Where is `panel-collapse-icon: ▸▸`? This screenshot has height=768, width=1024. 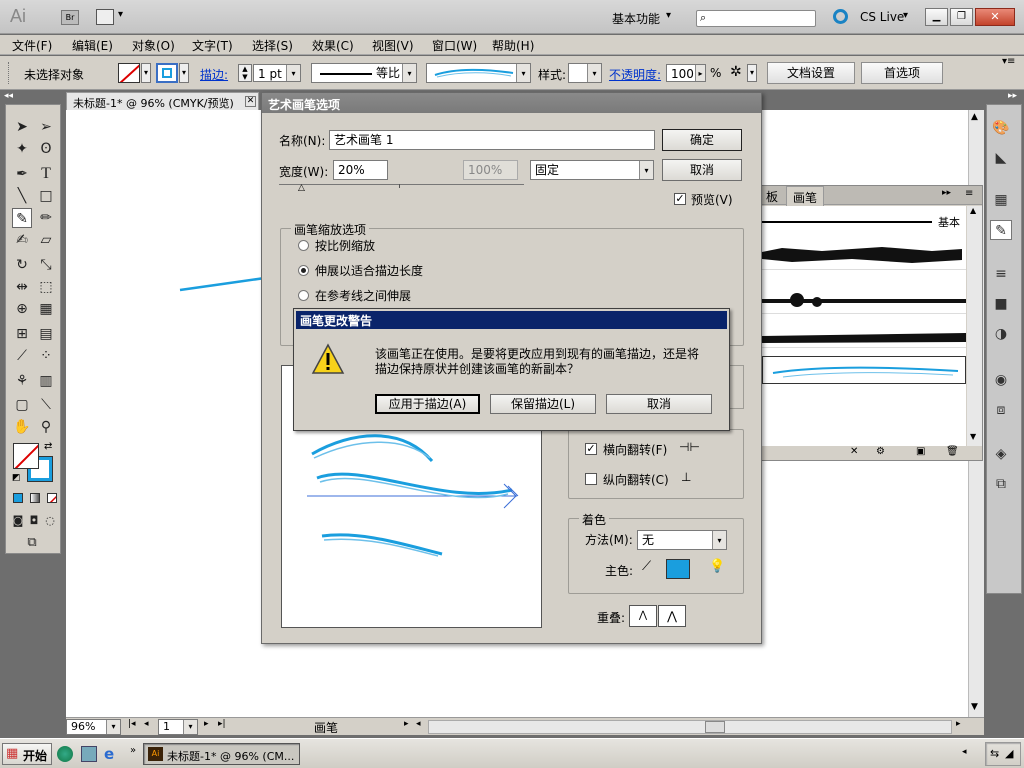 panel-collapse-icon: ▸▸ is located at coordinates (946, 193).